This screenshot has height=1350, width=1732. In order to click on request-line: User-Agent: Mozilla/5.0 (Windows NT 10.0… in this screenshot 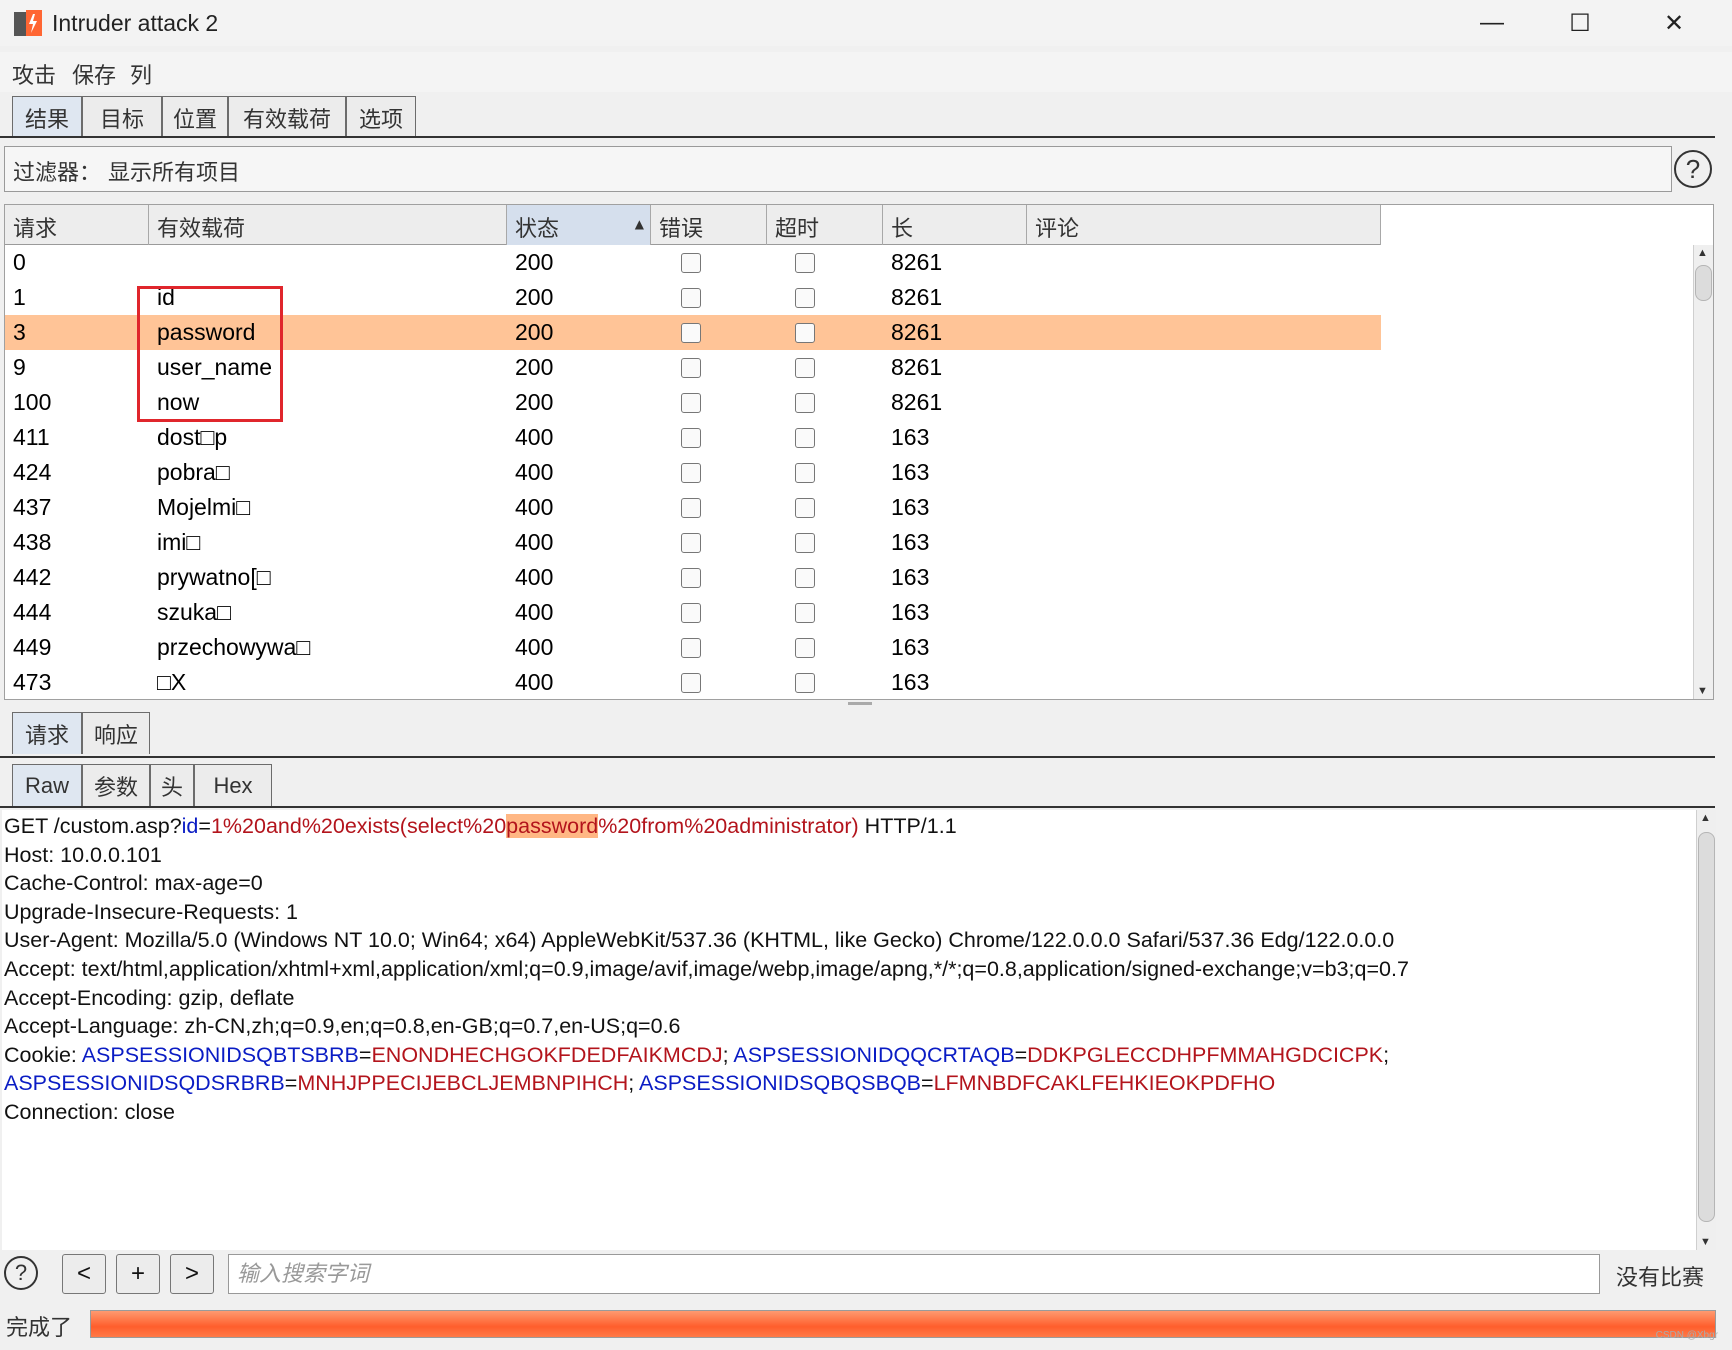, I will do `click(699, 940)`.